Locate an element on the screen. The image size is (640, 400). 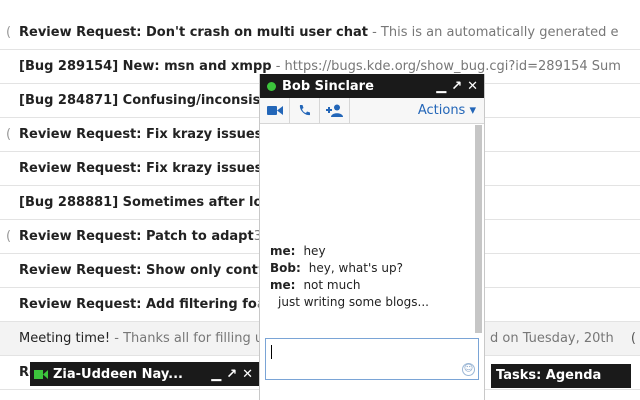
online-status-icon is located at coordinates (271, 86).